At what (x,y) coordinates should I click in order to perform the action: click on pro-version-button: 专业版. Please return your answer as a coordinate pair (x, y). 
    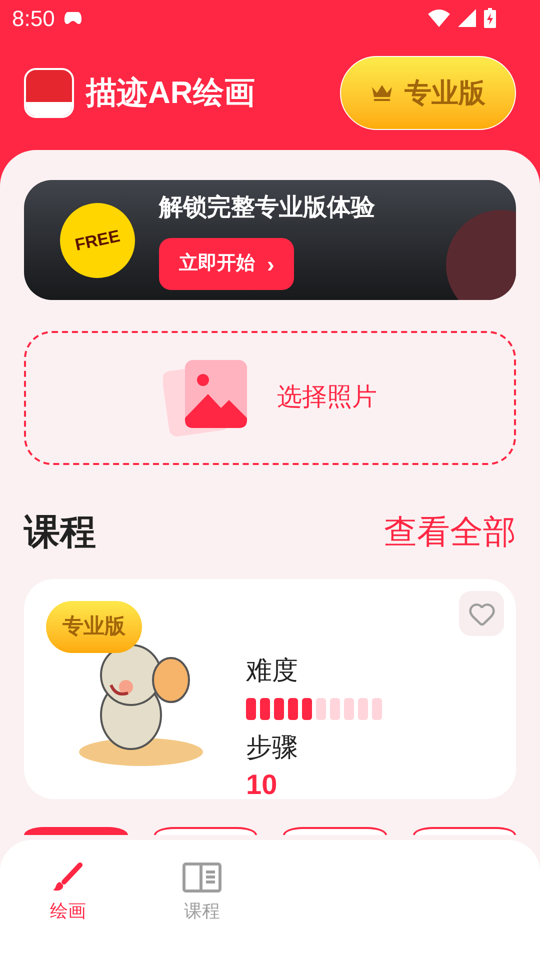
    Looking at the image, I should click on (428, 93).